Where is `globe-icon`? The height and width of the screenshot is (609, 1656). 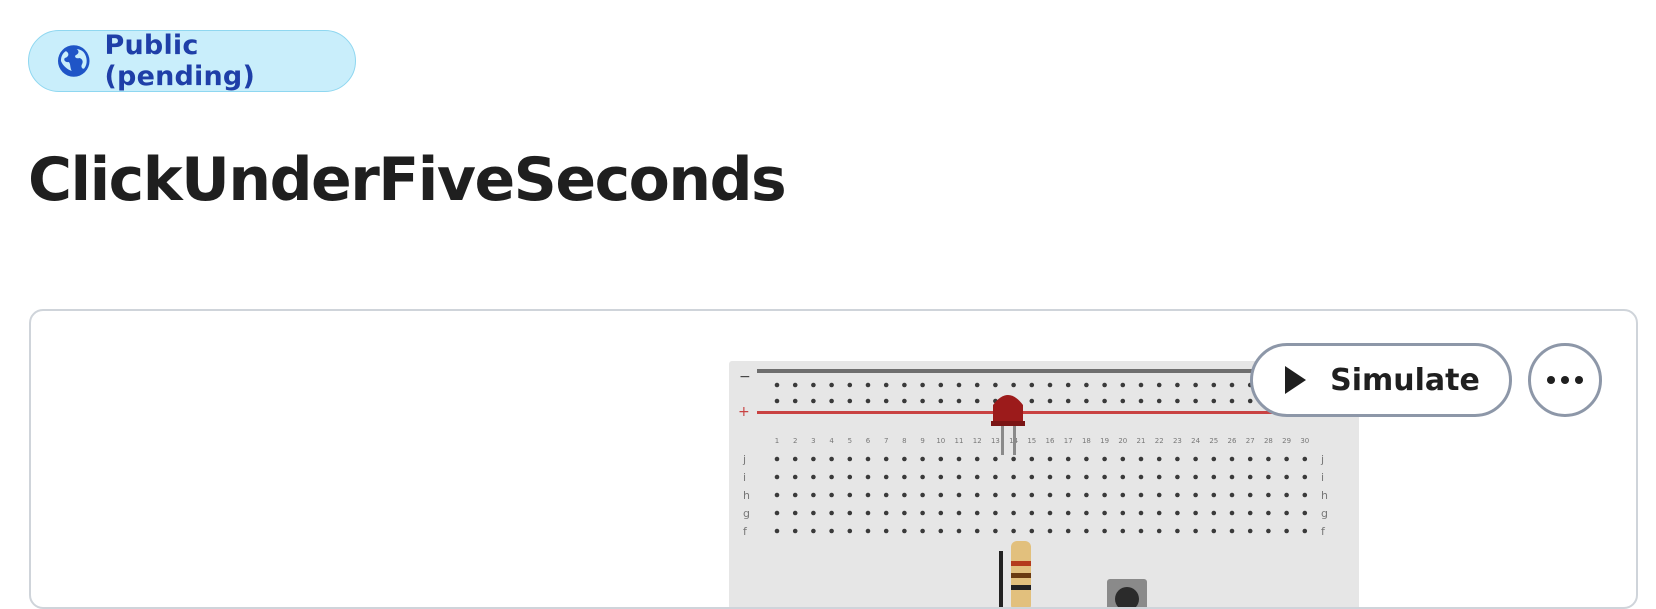
globe-icon is located at coordinates (73, 61).